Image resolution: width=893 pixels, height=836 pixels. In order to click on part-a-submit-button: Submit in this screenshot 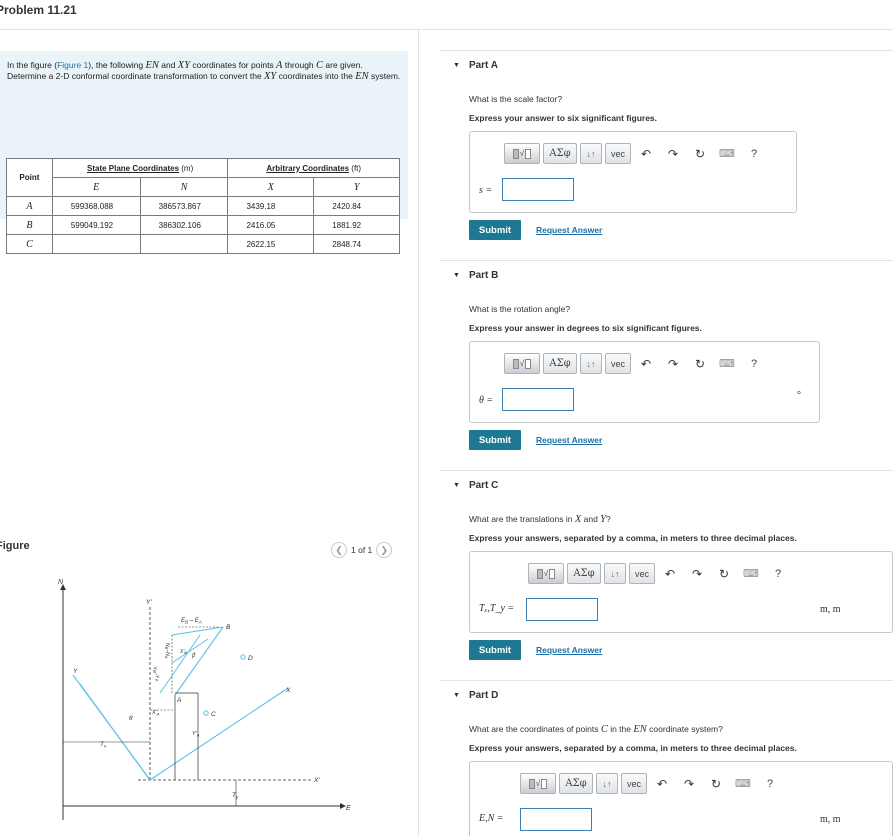, I will do `click(495, 230)`.